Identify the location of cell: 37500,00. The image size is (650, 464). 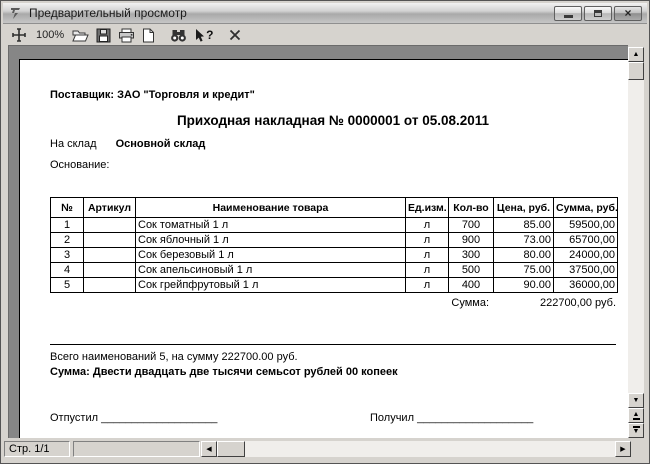
(585, 270).